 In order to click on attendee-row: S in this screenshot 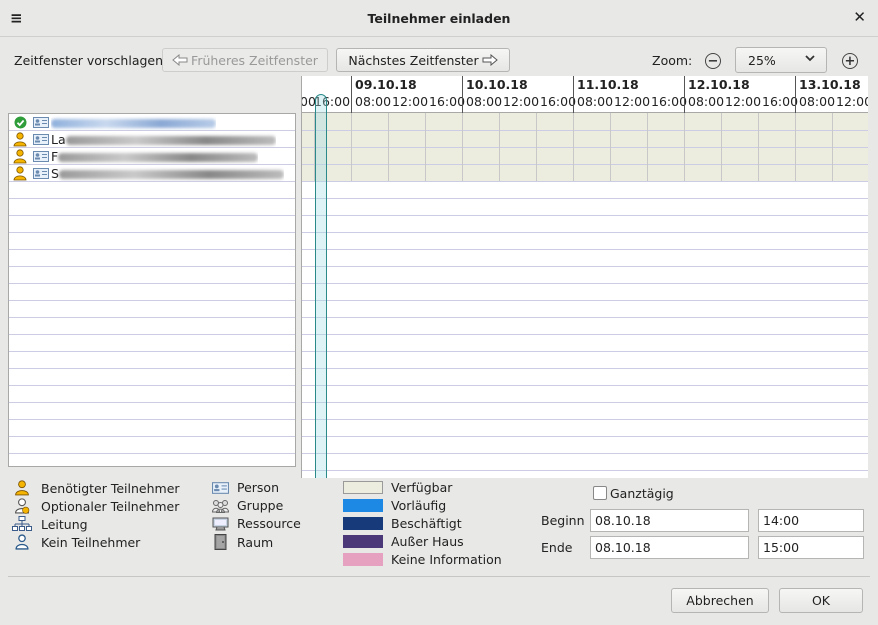, I will do `click(152, 173)`.